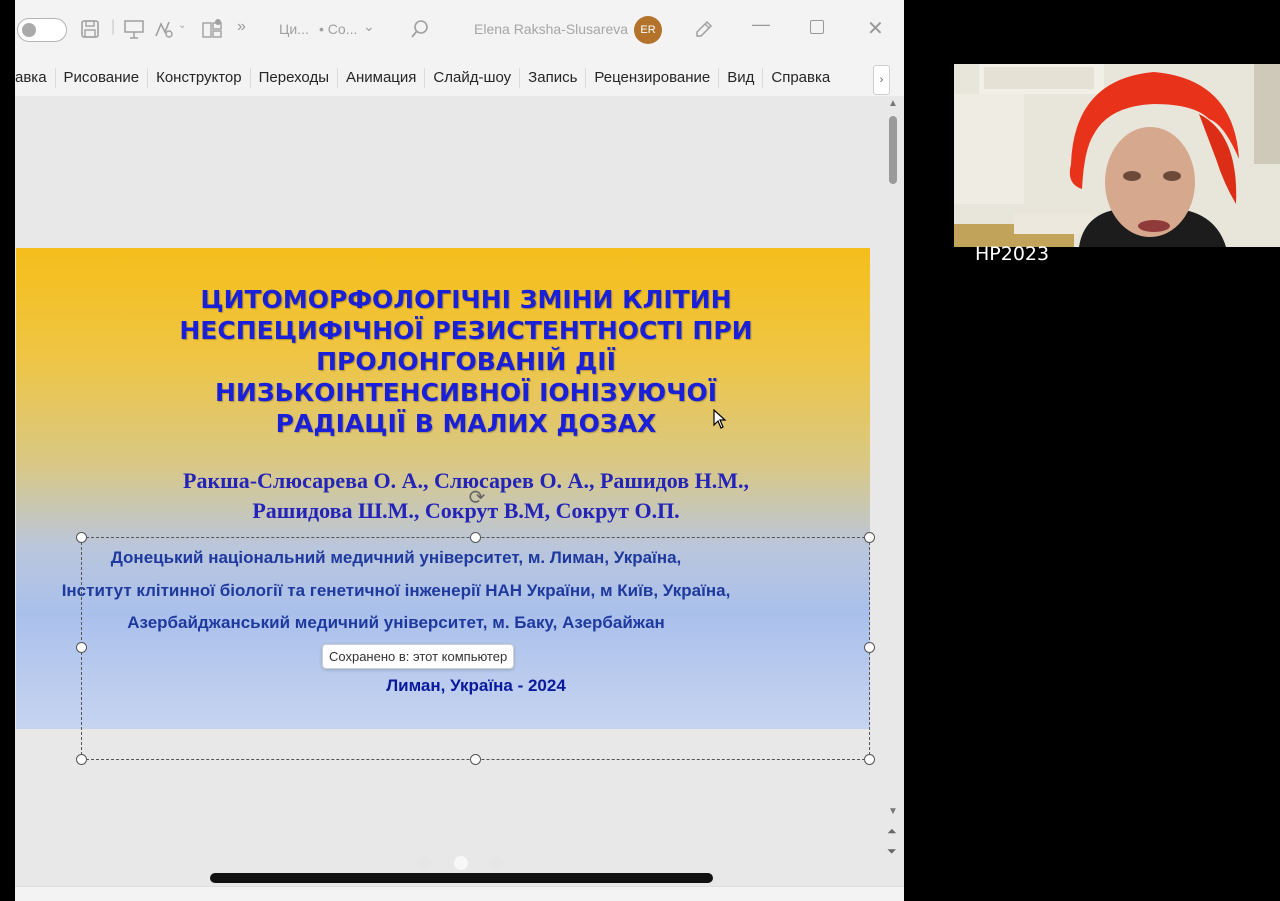 This screenshot has height=901, width=1280. Describe the element at coordinates (551, 29) in the screenshot. I see `user-name: Elena Raksha-Slusareva` at that location.